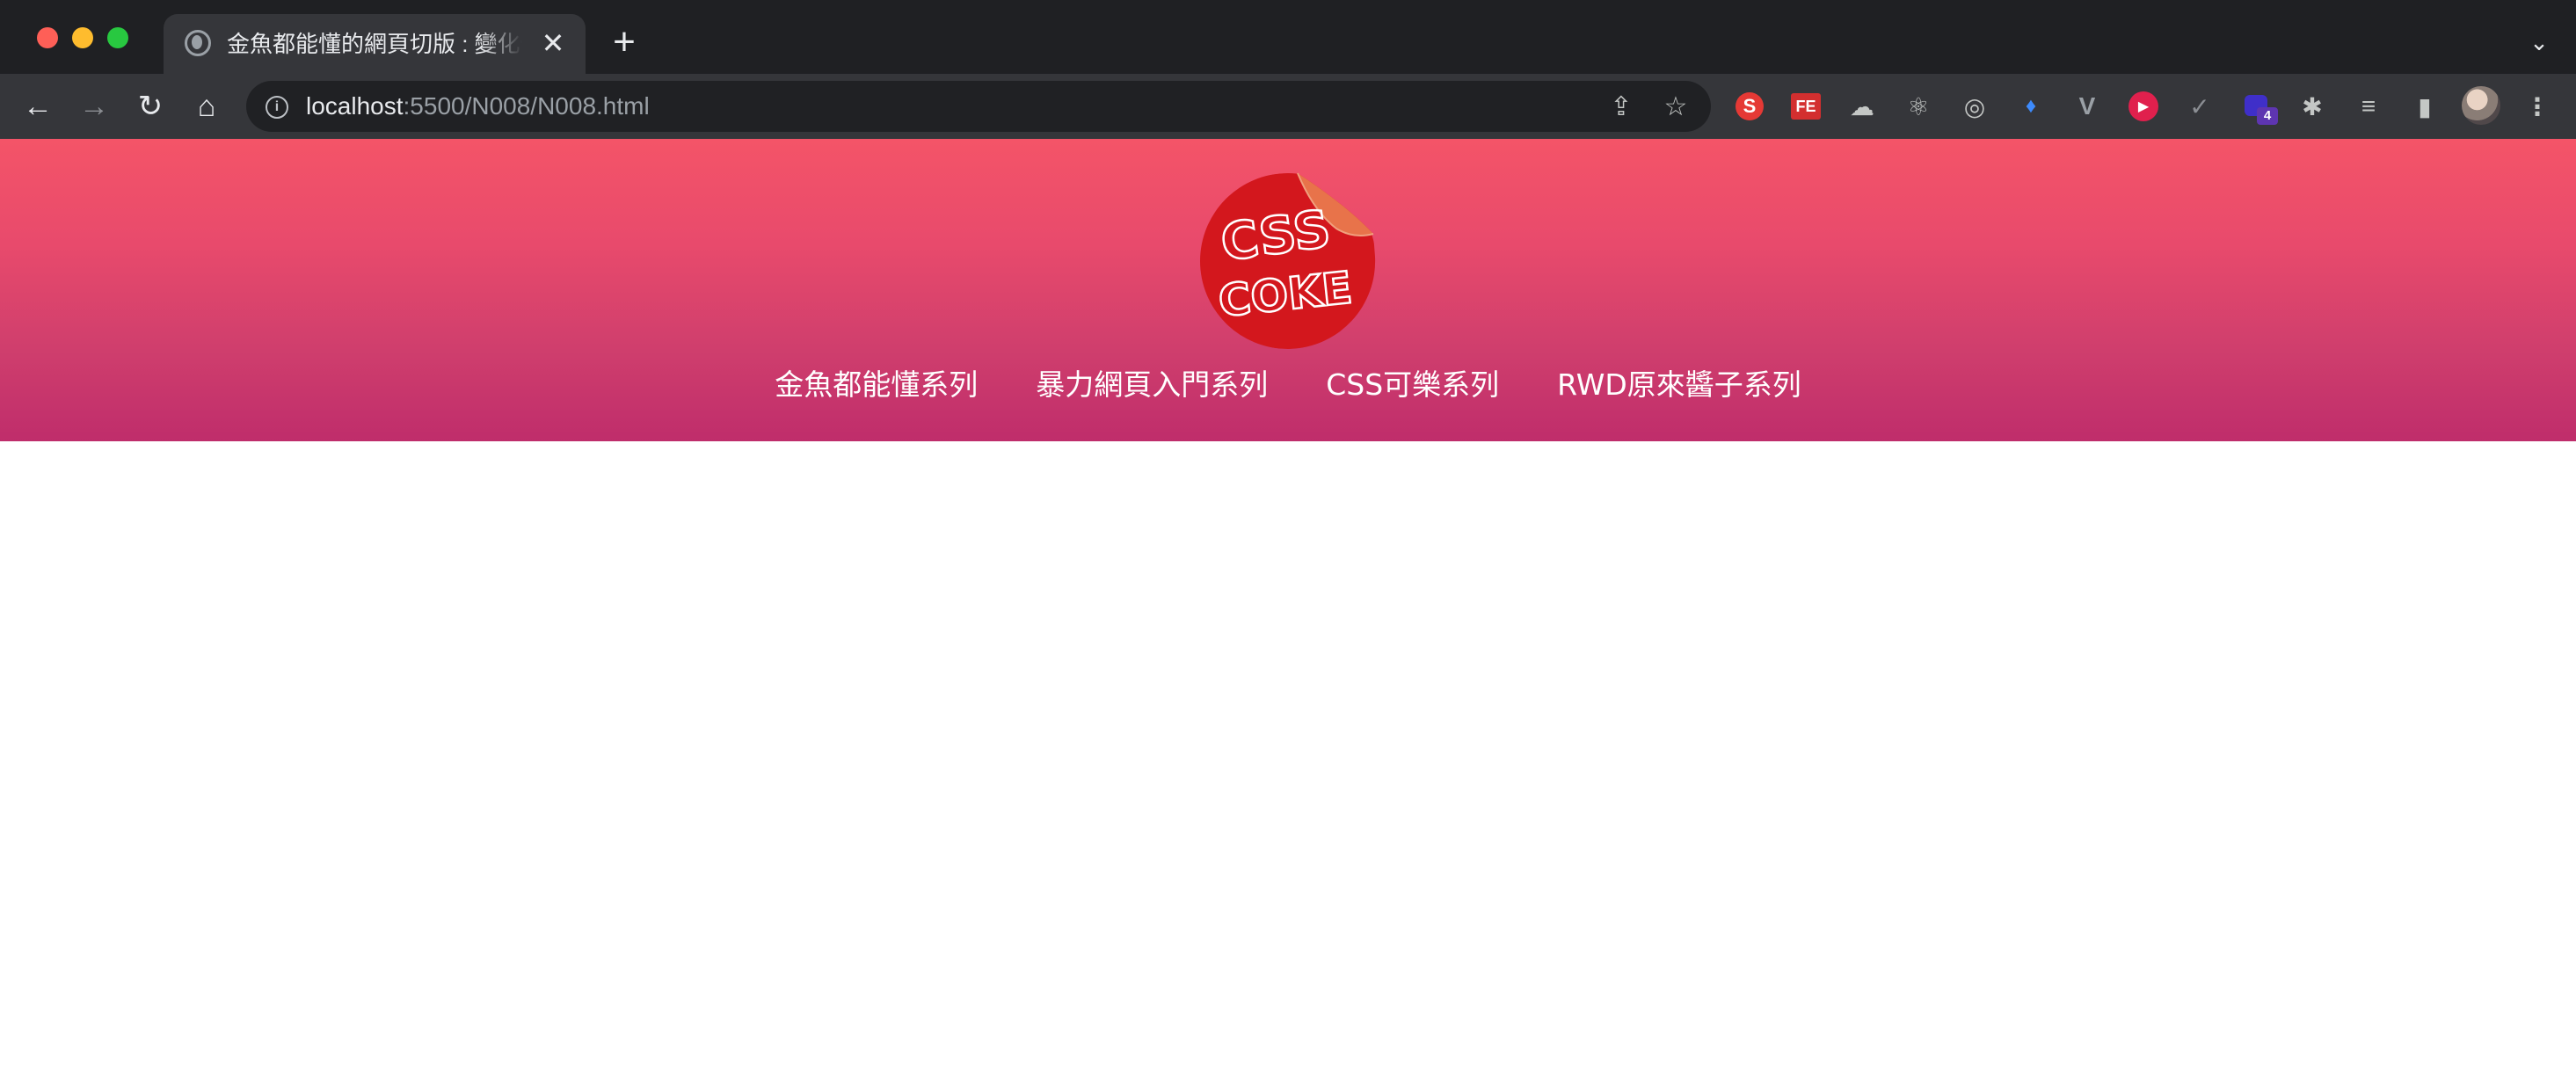 The width and height of the screenshot is (2576, 1083). What do you see at coordinates (38, 106) in the screenshot?
I see `back-button: ←` at bounding box center [38, 106].